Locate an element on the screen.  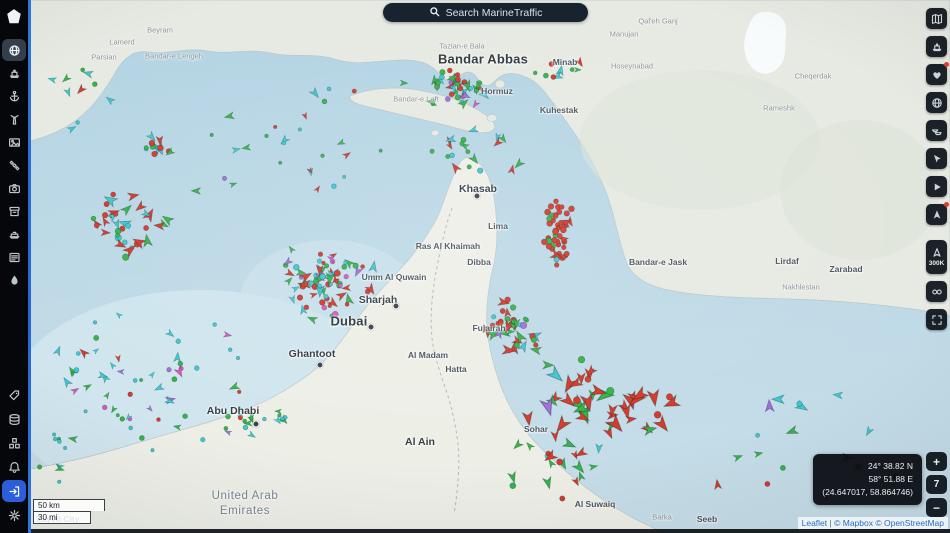
zoom-out-button: − is located at coordinates (936, 507).